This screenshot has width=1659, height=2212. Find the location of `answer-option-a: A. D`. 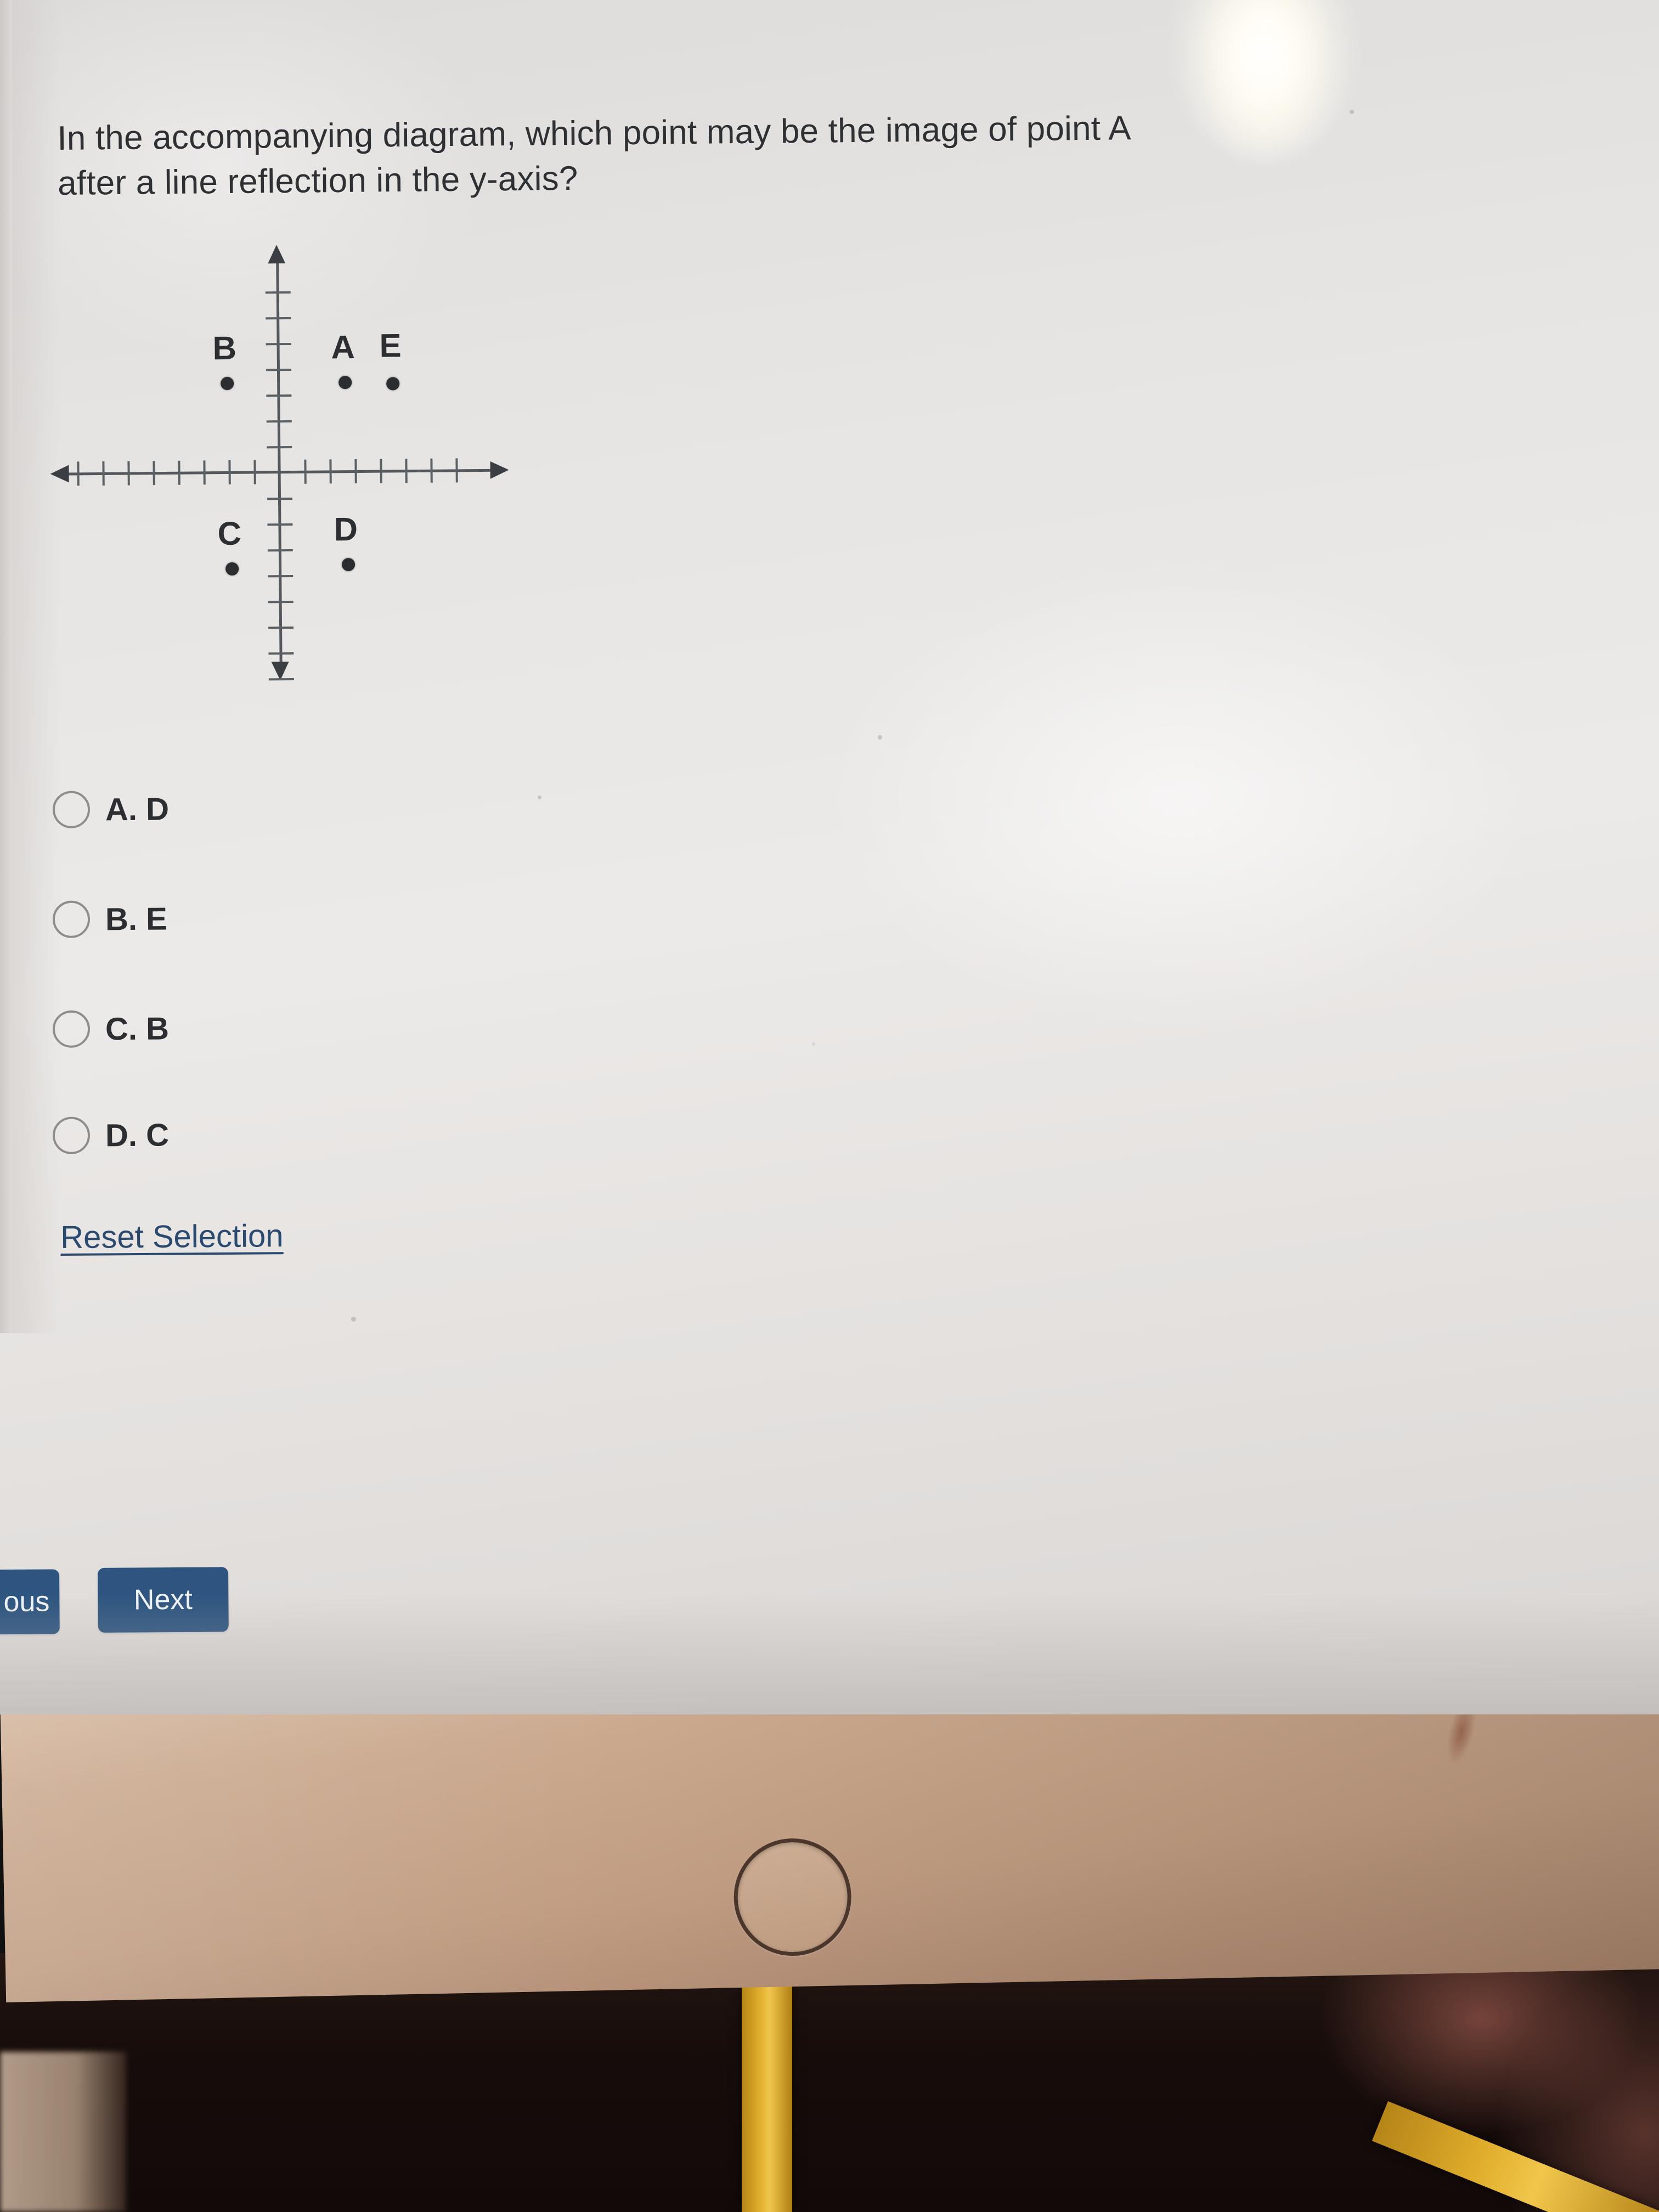

answer-option-a: A. D is located at coordinates (111, 809).